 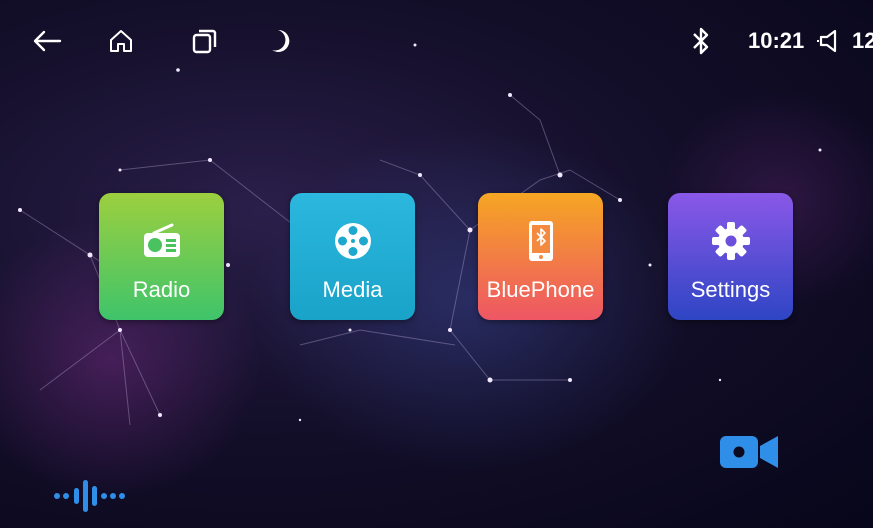 I want to click on app-tile-settings: Settings, so click(x=730, y=256).